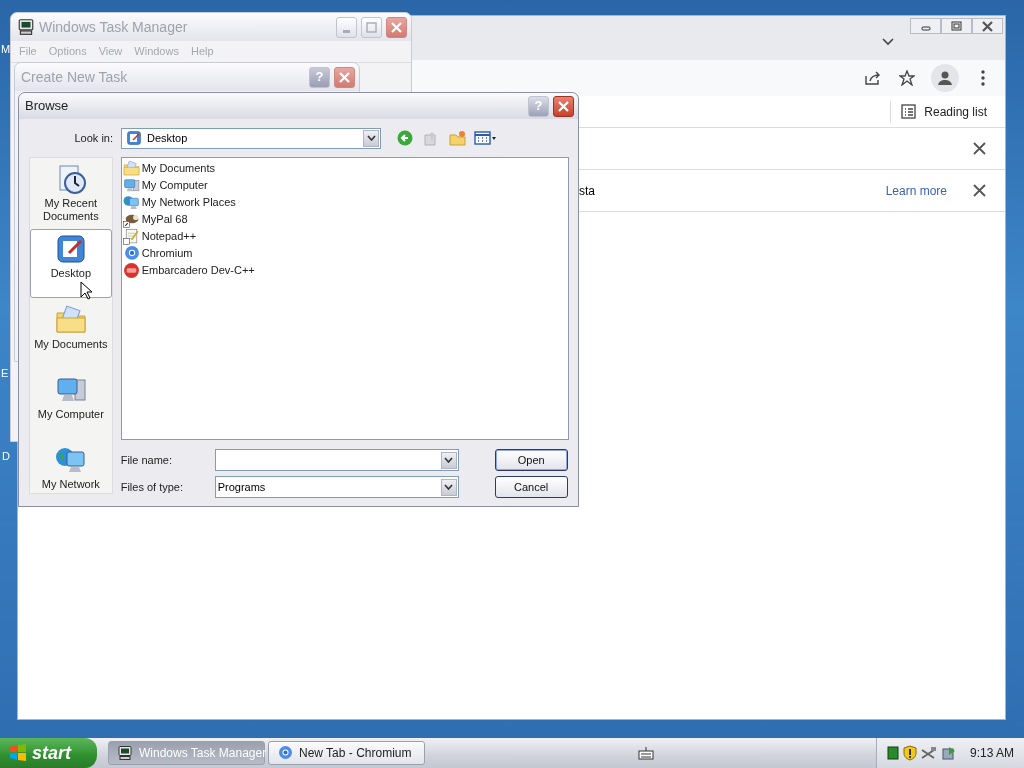 This screenshot has width=1024, height=768. Describe the element at coordinates (285, 753) in the screenshot. I see `chromium-icon` at that location.